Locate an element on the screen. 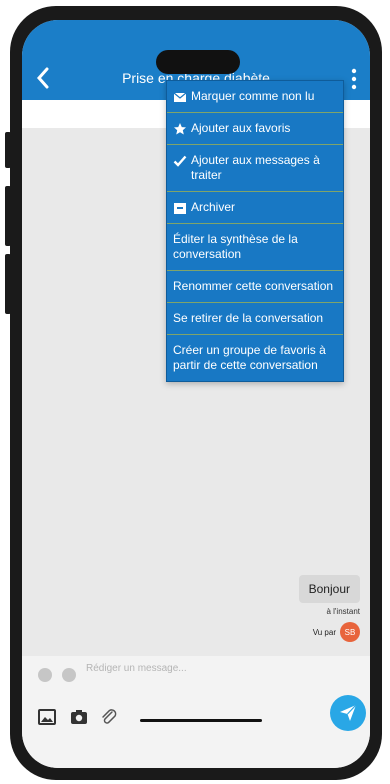 Image resolution: width=390 pixels, height=784 pixels. message-time: à l'instant is located at coordinates (343, 611).